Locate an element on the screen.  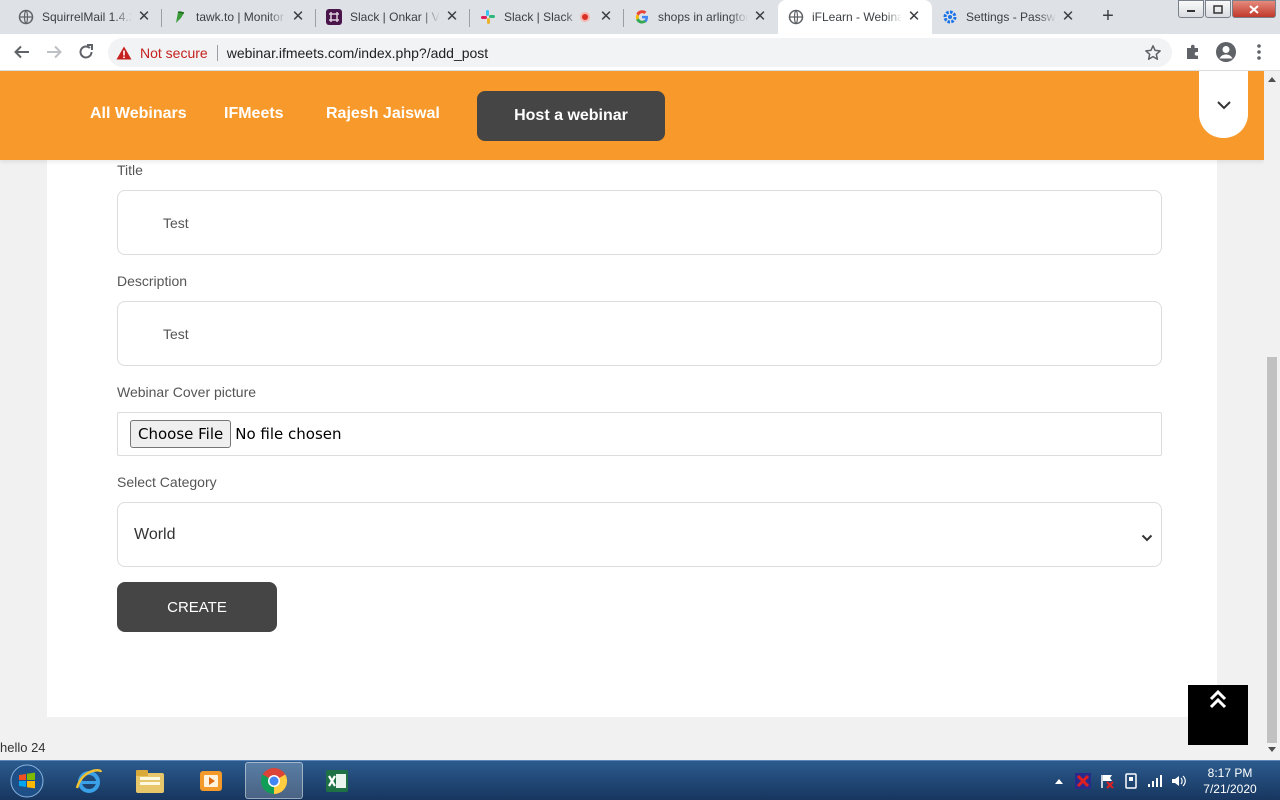
chrome-icon is located at coordinates (274, 780).